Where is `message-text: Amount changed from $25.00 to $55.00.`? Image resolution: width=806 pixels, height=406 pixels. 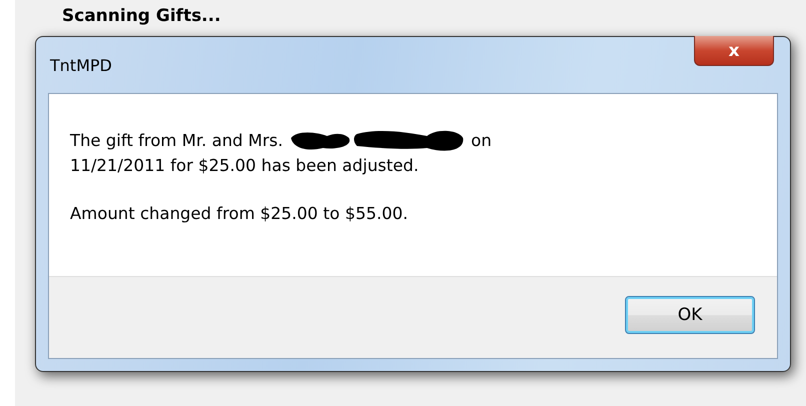 message-text: Amount changed from $25.00 to $55.00. is located at coordinates (239, 214).